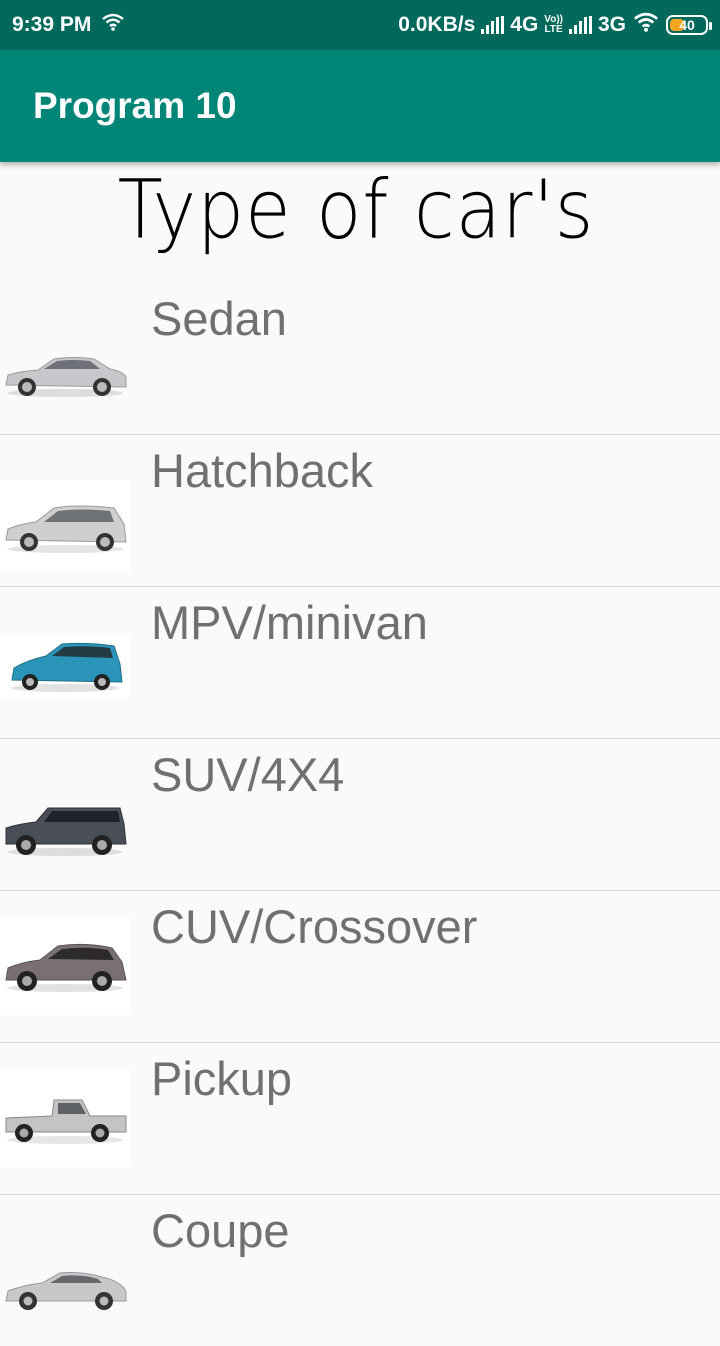 The height and width of the screenshot is (1346, 720). Describe the element at coordinates (360, 1119) in the screenshot. I see `list-item: Pickup` at that location.